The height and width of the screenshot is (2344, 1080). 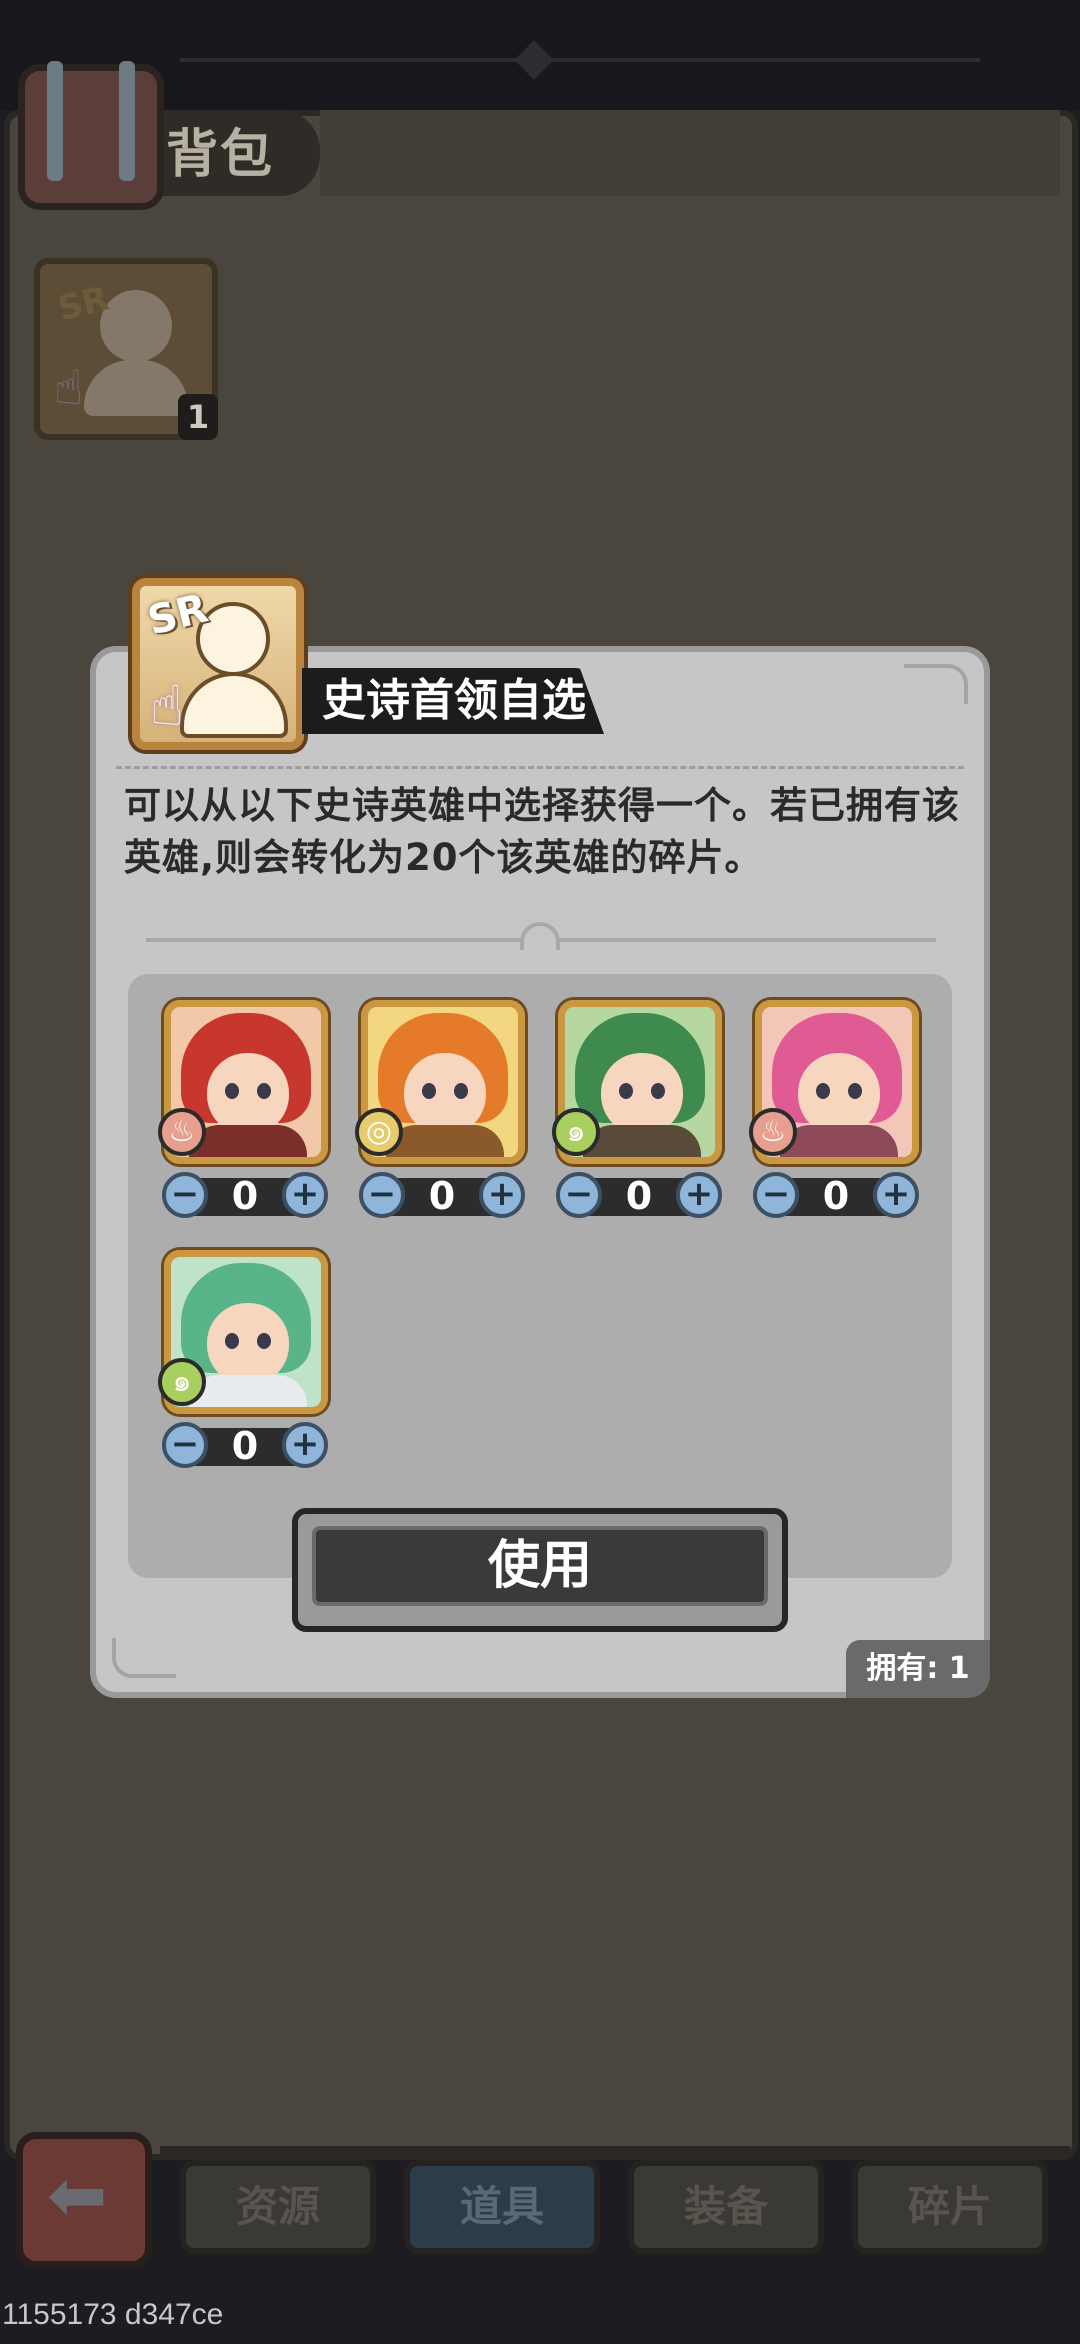 I want to click on dashed-divider, so click(x=540, y=767).